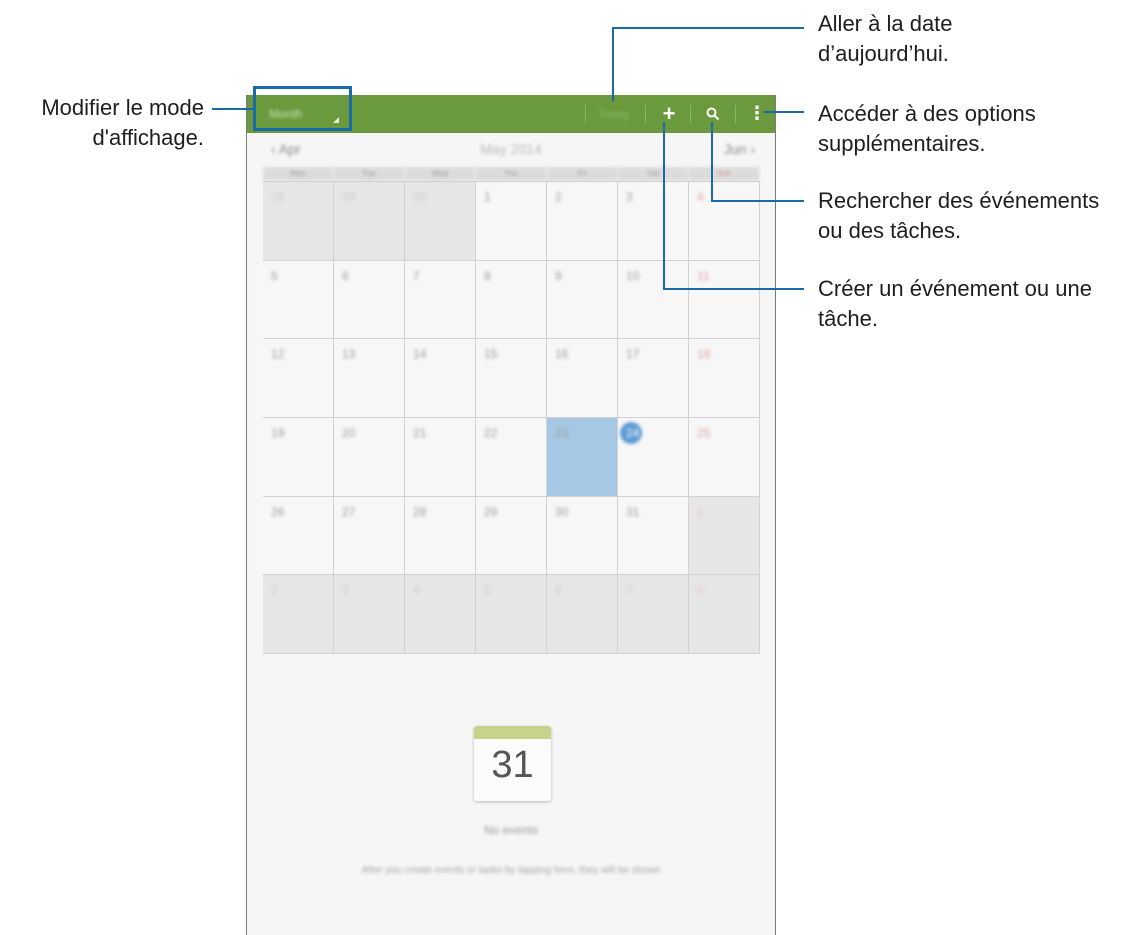 The image size is (1141, 935). I want to click on calendar-icon-number: 31, so click(512, 765).